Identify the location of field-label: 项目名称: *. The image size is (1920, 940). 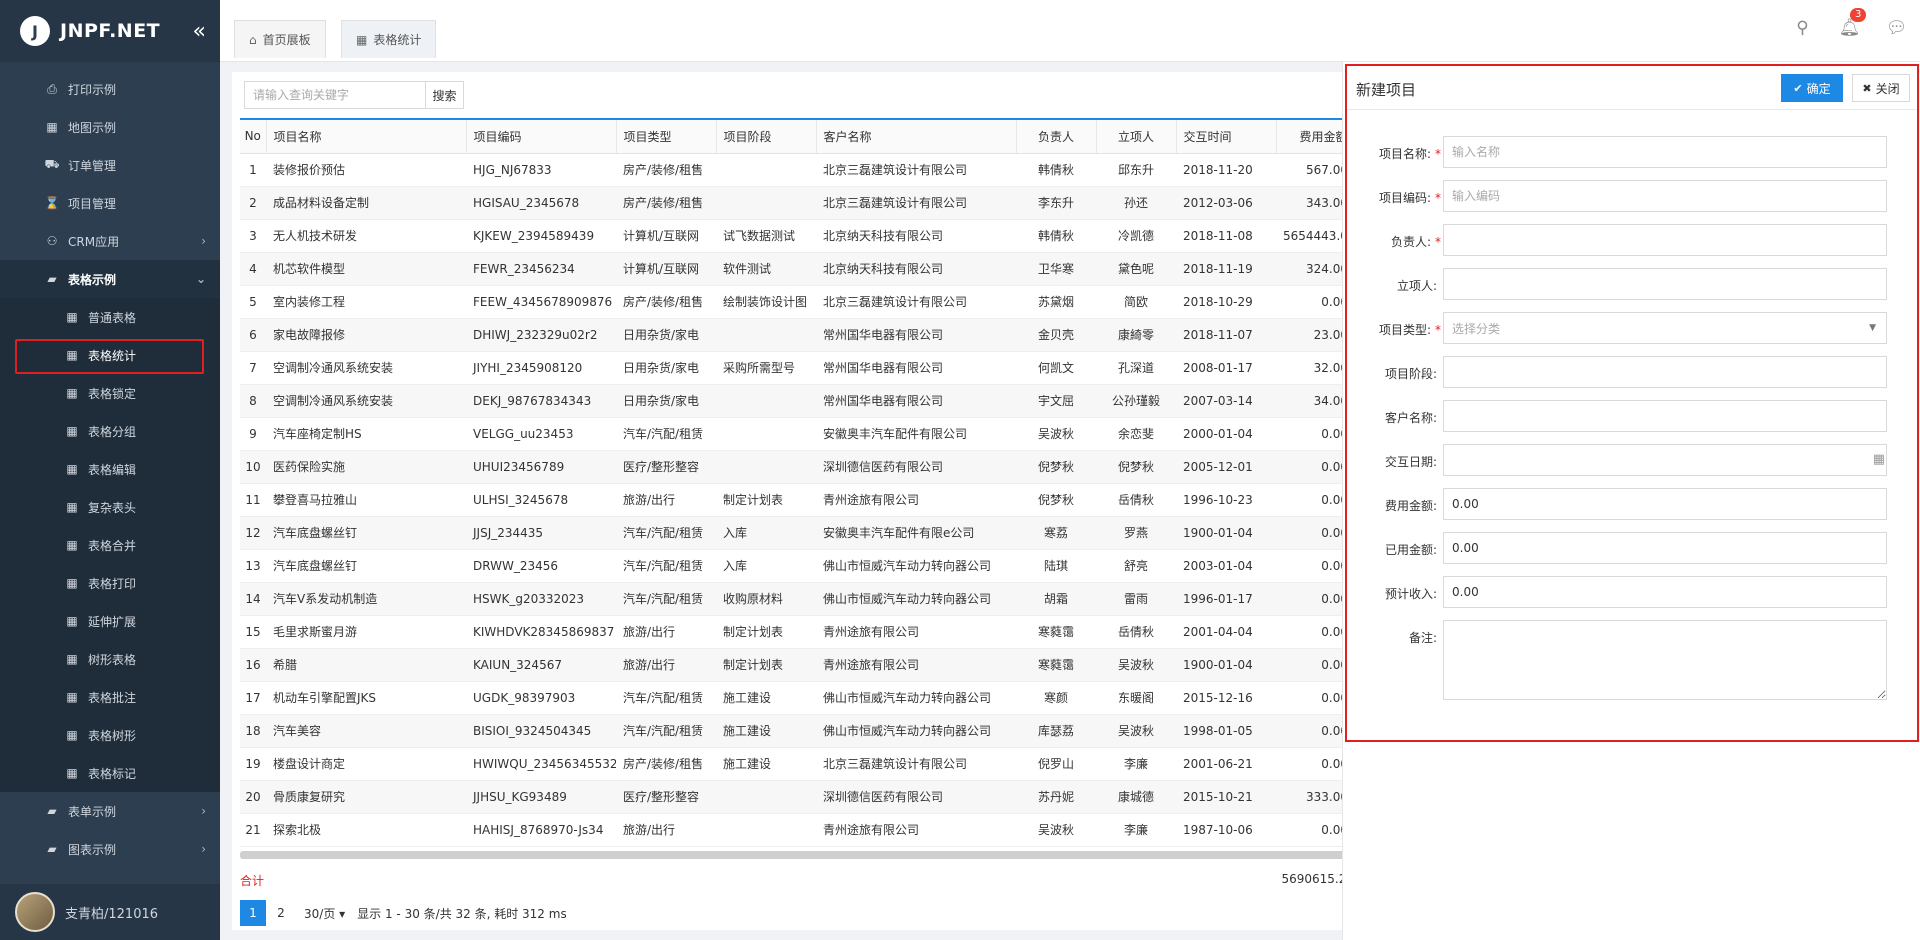
(1394, 153).